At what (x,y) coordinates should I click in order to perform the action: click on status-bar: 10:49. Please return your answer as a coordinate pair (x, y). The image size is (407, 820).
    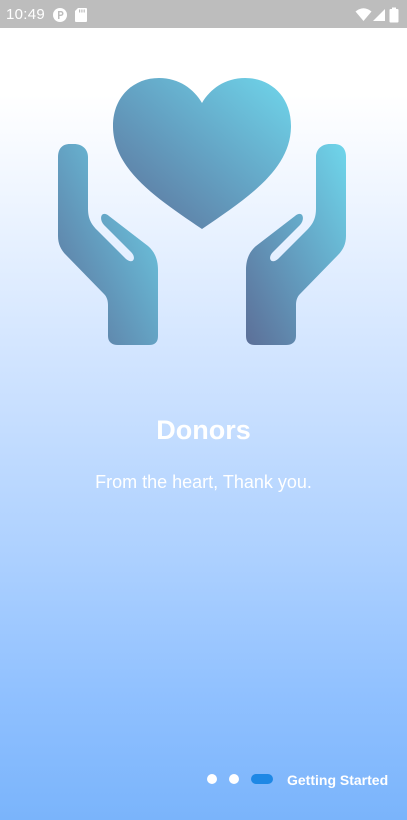
    Looking at the image, I should click on (203, 14).